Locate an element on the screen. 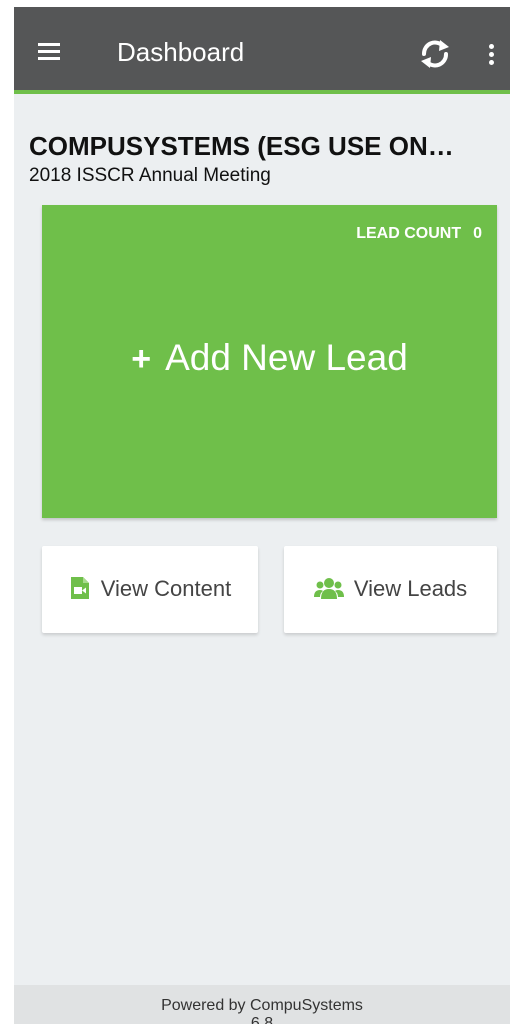  footer: Powered by CompuSystems 6.8 is located at coordinates (262, 1004).